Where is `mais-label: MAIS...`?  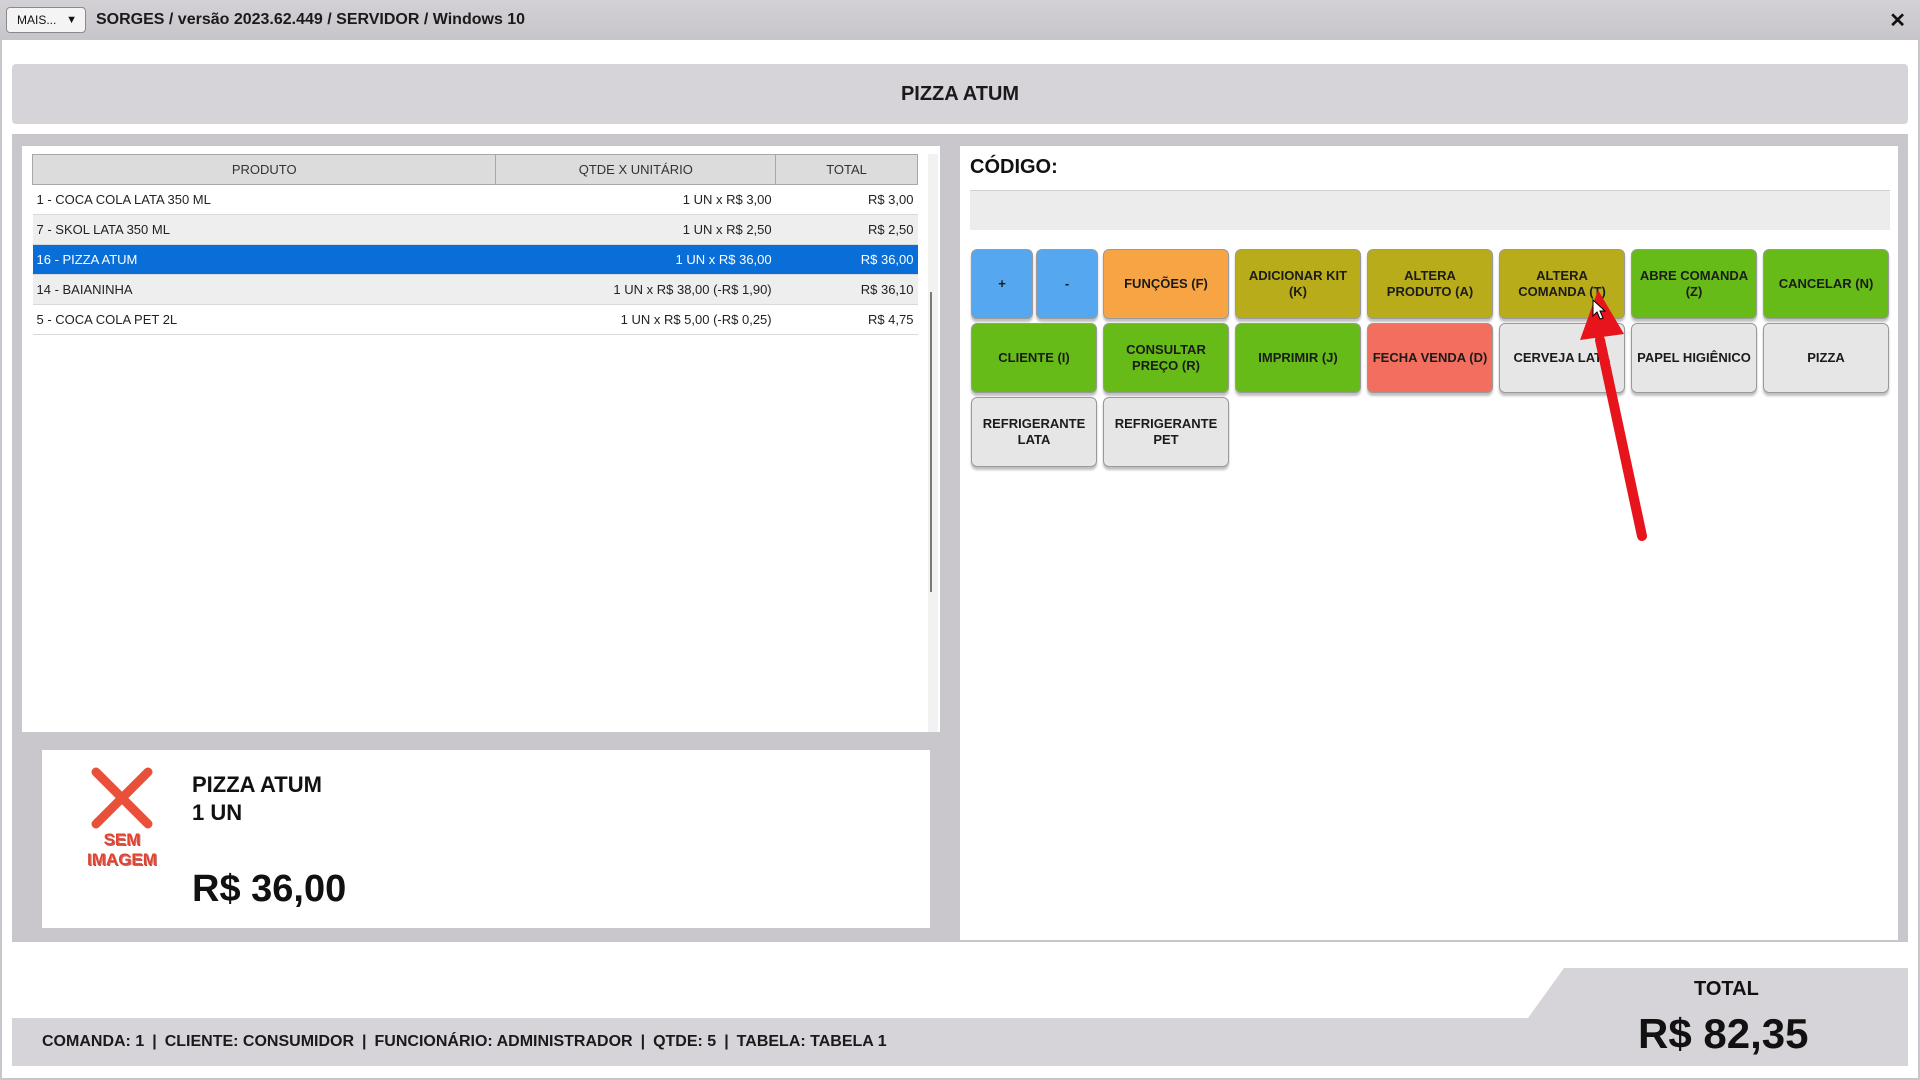
mais-label: MAIS... is located at coordinates (37, 20).